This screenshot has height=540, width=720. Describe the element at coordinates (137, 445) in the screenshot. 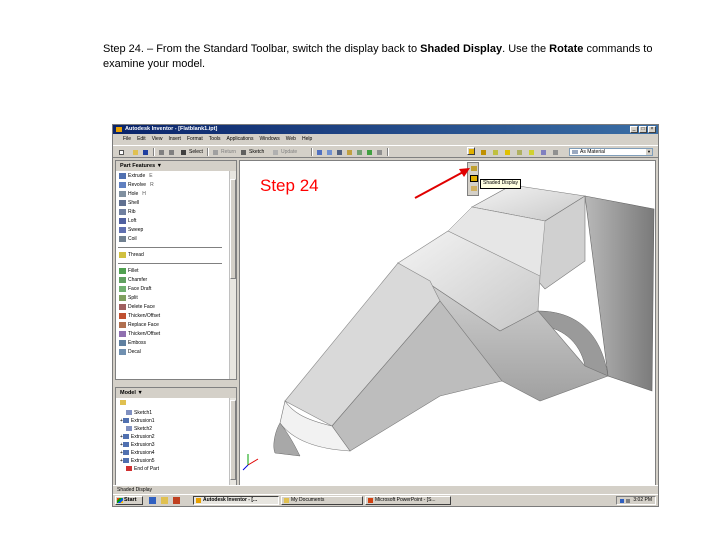

I see `tree-item-extrusion3: + Extrusion3` at that location.